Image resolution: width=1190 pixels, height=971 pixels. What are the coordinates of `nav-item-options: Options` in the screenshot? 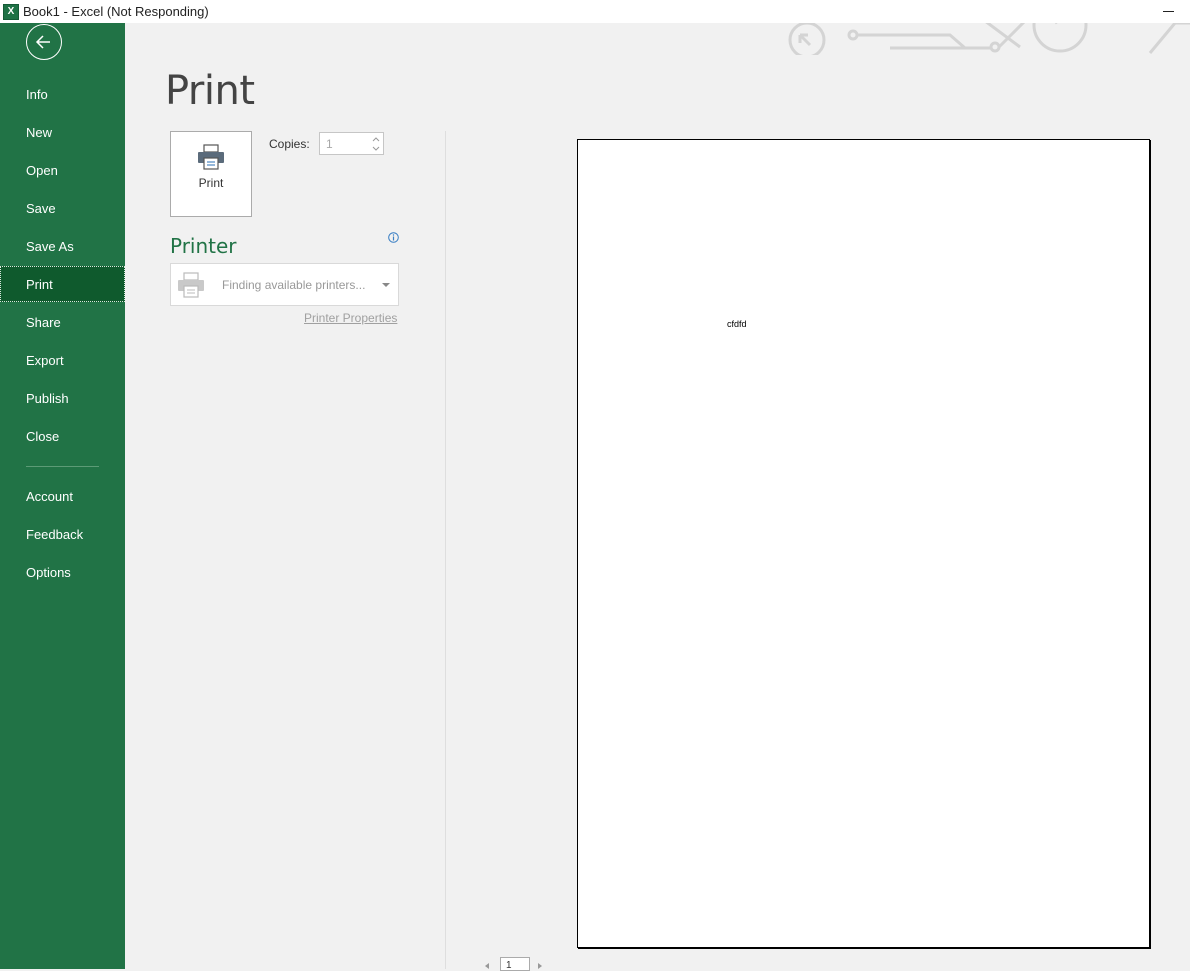 It's located at (62, 572).